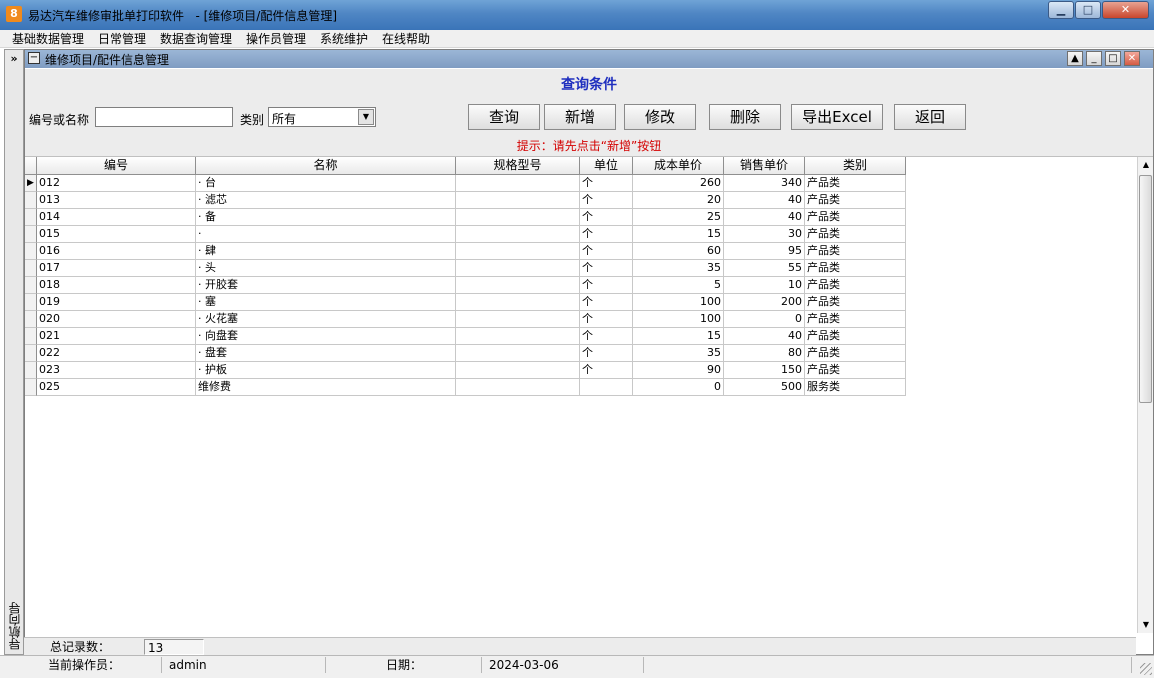 This screenshot has height=678, width=1154. I want to click on cell-cost: 0, so click(678, 387).